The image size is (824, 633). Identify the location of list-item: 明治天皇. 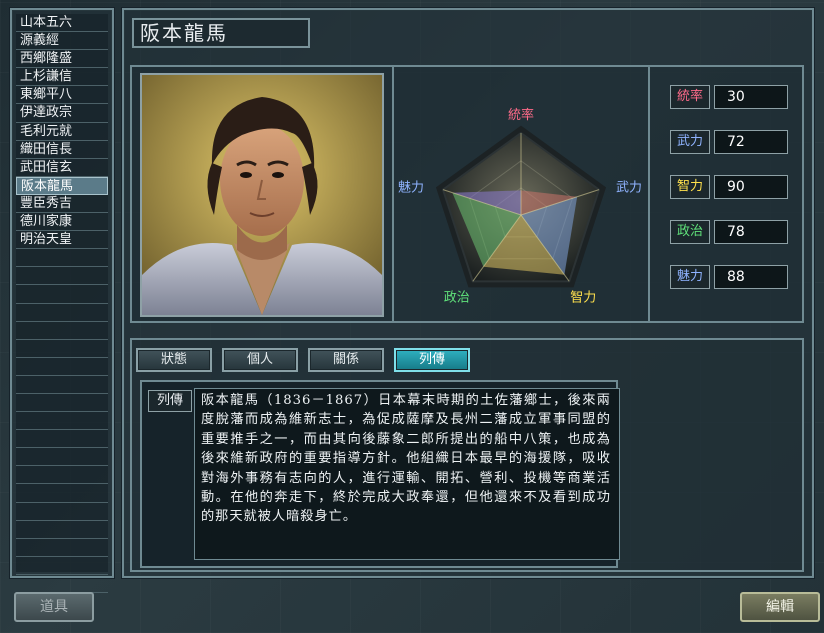
(62, 240).